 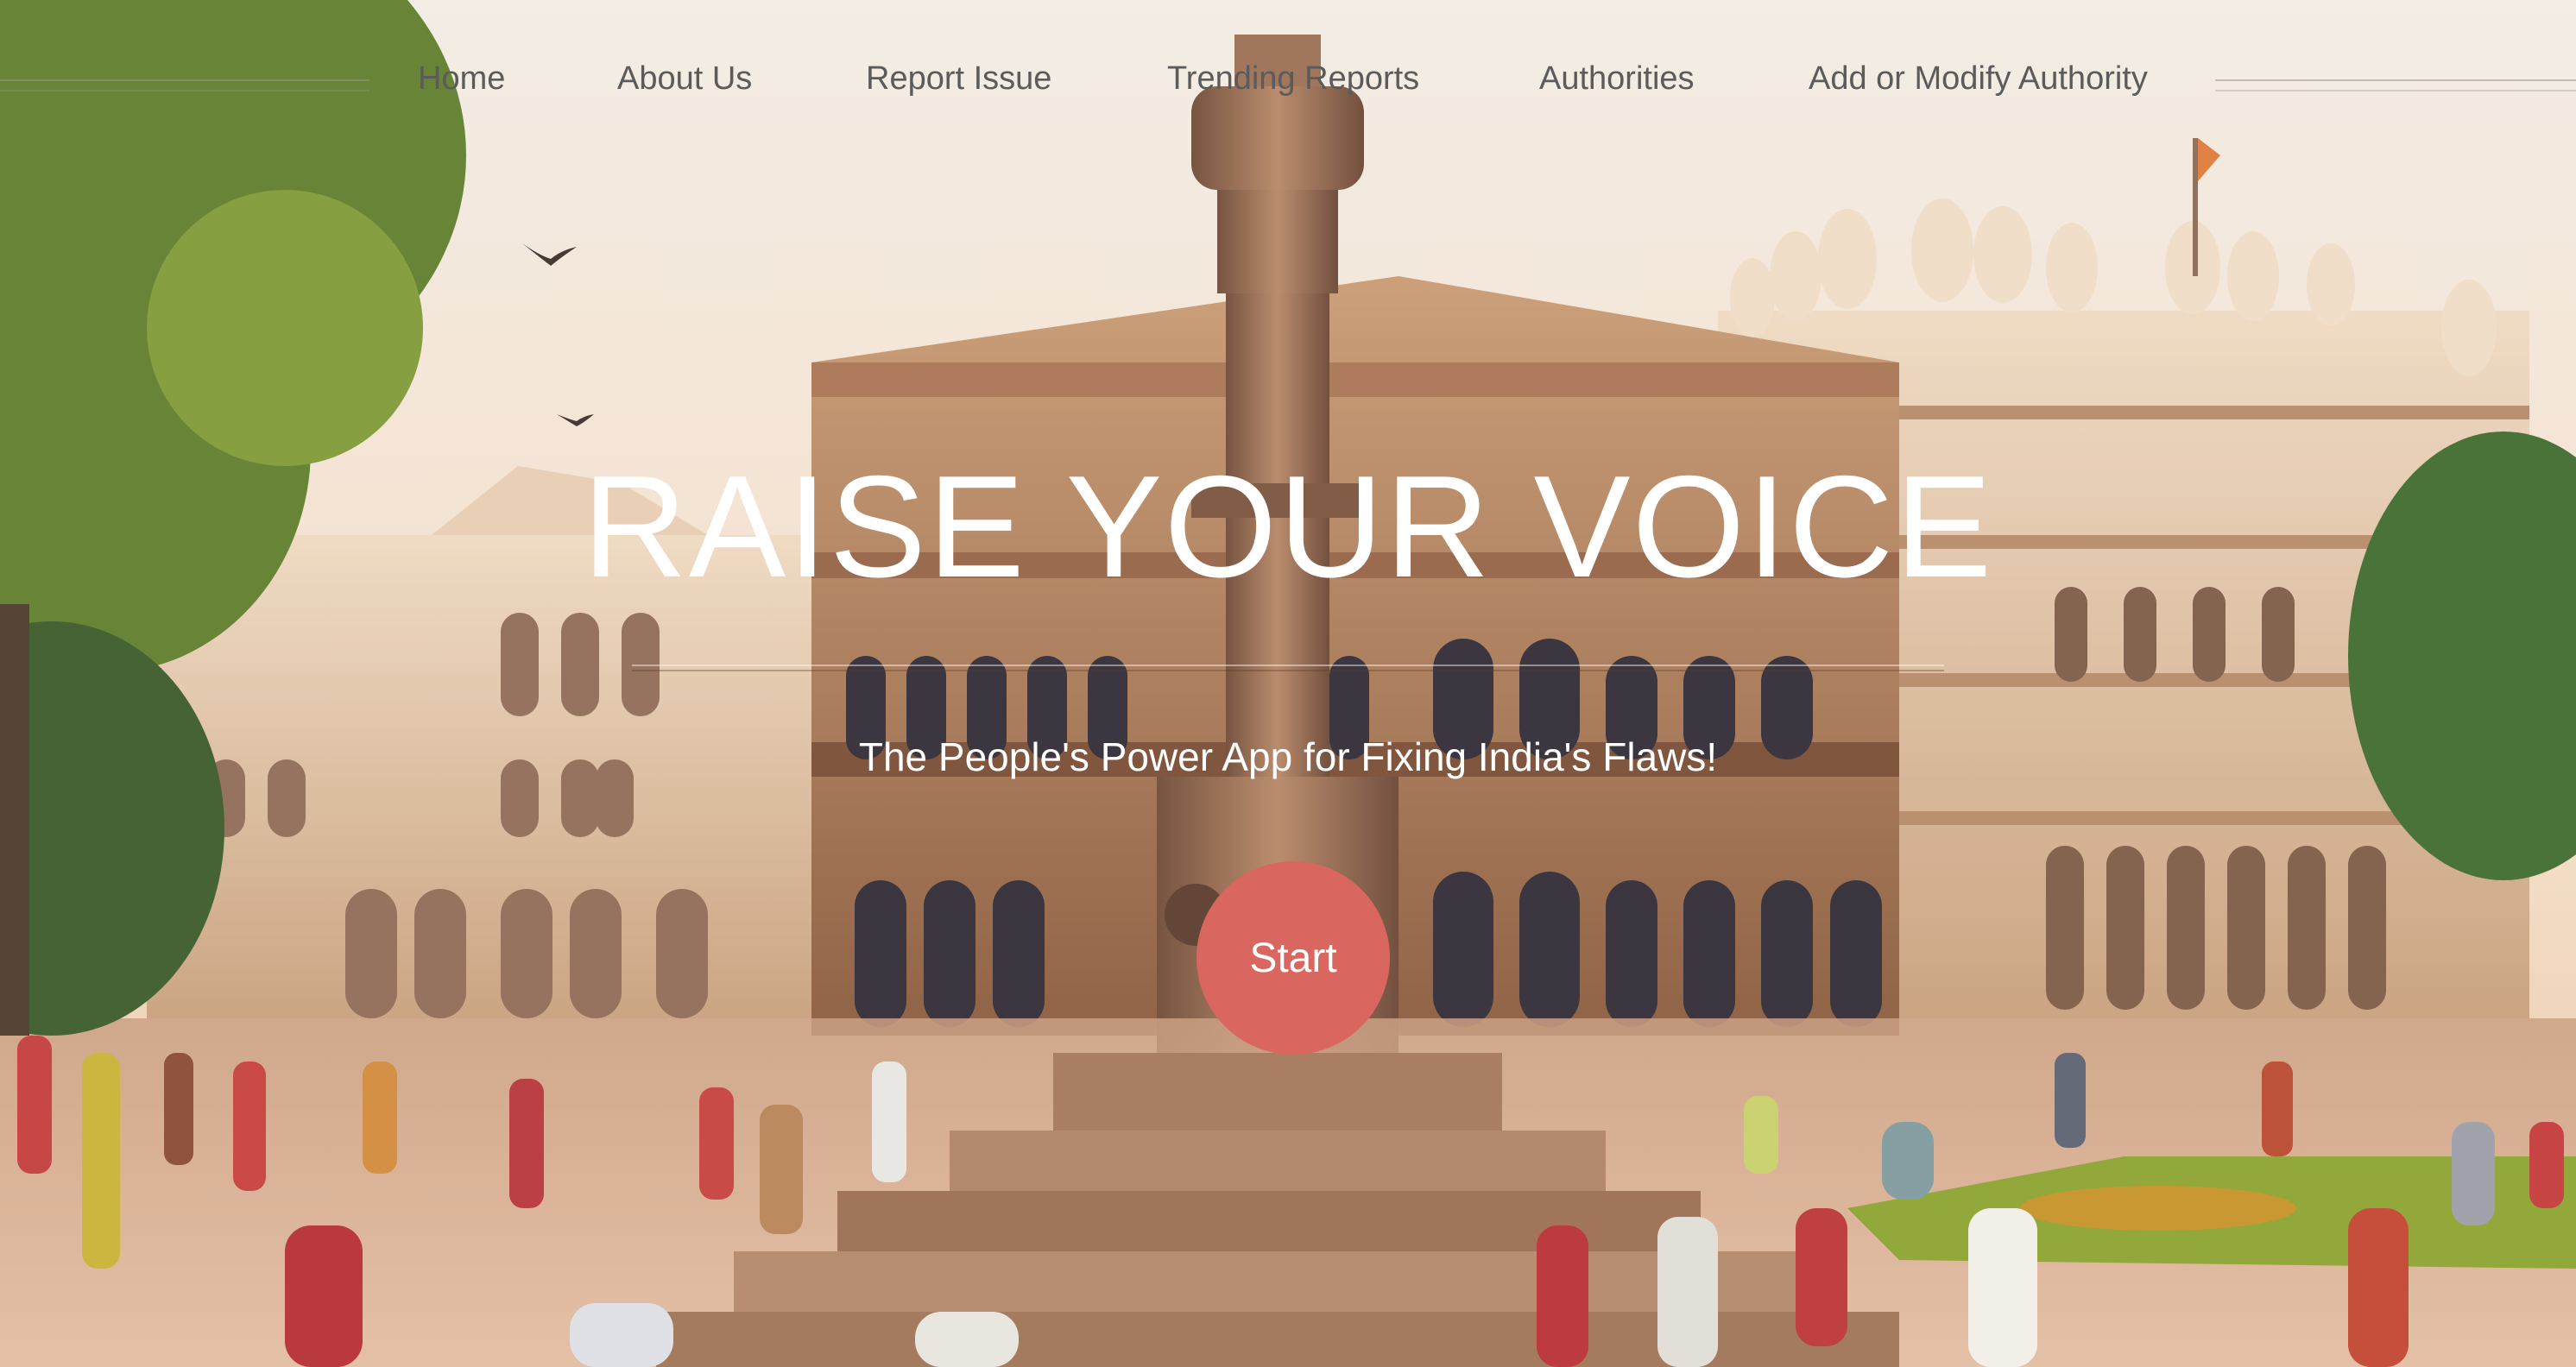 I want to click on nav-item-about-us: About Us, so click(x=684, y=79).